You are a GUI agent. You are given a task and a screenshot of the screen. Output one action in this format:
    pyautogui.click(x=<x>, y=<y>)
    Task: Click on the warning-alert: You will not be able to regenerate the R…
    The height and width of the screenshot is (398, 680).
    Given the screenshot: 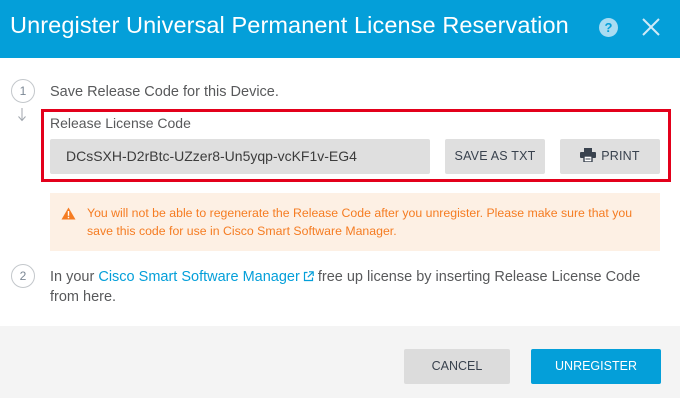 What is the action you would take?
    pyautogui.click(x=355, y=222)
    